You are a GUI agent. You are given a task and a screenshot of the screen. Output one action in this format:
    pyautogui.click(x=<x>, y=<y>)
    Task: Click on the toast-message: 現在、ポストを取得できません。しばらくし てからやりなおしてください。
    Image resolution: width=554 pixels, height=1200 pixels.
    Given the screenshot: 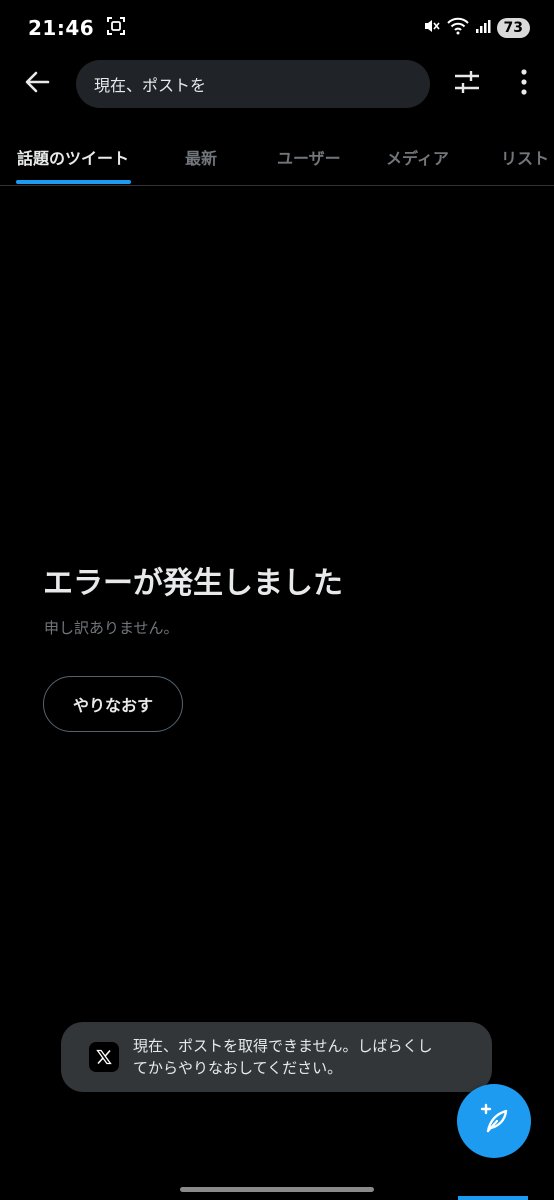 What is the action you would take?
    pyautogui.click(x=283, y=1057)
    